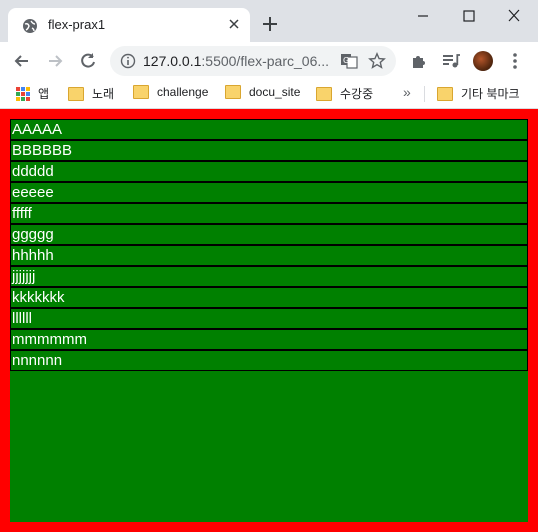 The image size is (538, 532). Describe the element at coordinates (469, 16) in the screenshot. I see `maximize-icon` at that location.